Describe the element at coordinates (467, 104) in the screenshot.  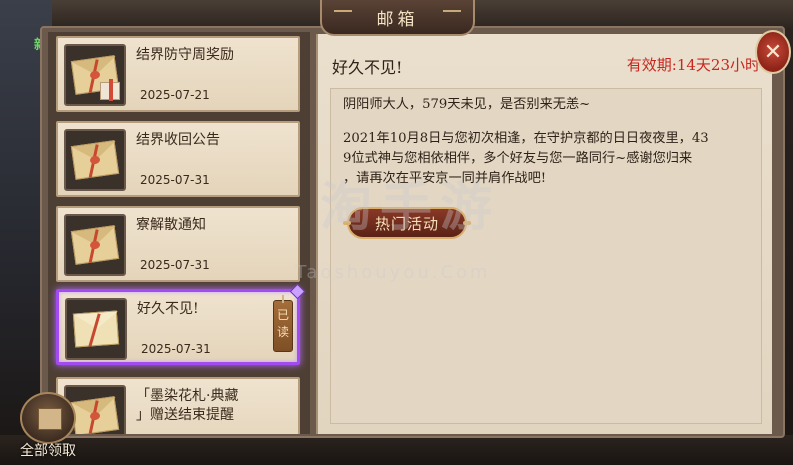
I see `message-greeting: 阴阳师大人，579天未见，是否别来无恙~` at that location.